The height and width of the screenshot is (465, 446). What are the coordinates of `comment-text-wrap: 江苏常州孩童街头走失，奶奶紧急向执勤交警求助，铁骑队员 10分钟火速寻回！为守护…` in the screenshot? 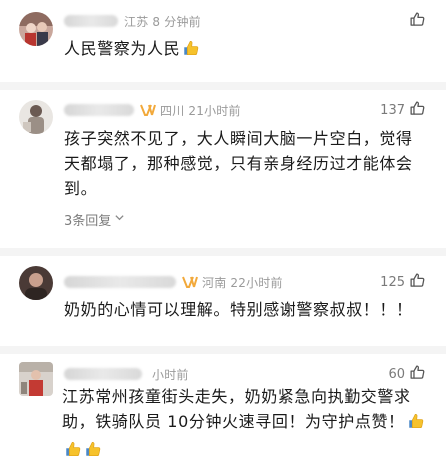 It's located at (245, 424).